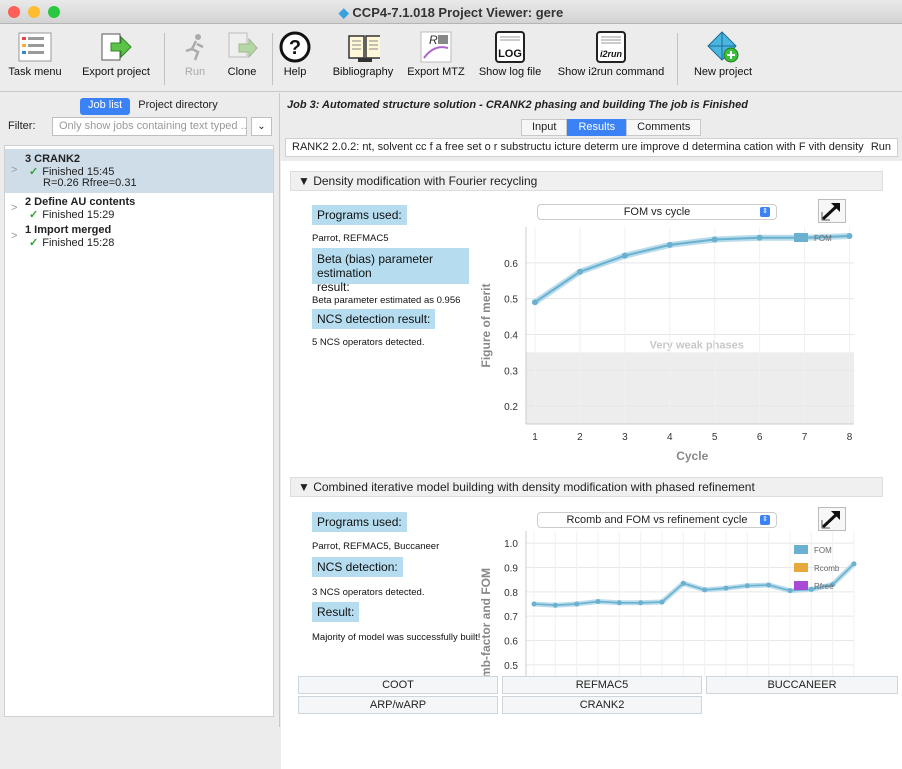  I want to click on job-item-define-au: > 2 Define AU contents ✓ Finished 15:29, so click(139, 208).